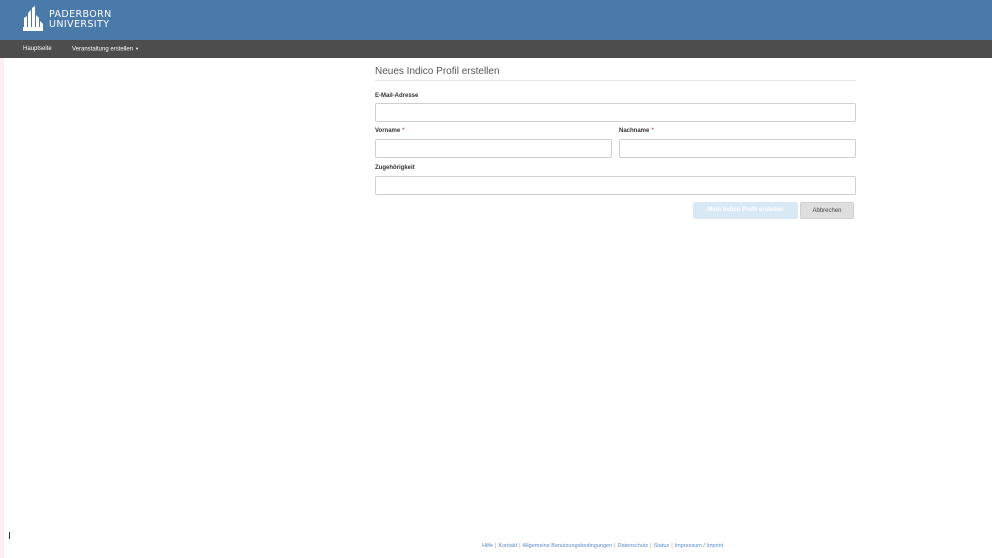 This screenshot has width=992, height=558. What do you see at coordinates (633, 546) in the screenshot?
I see `footer-link-datenschutz: Datenschutz` at bounding box center [633, 546].